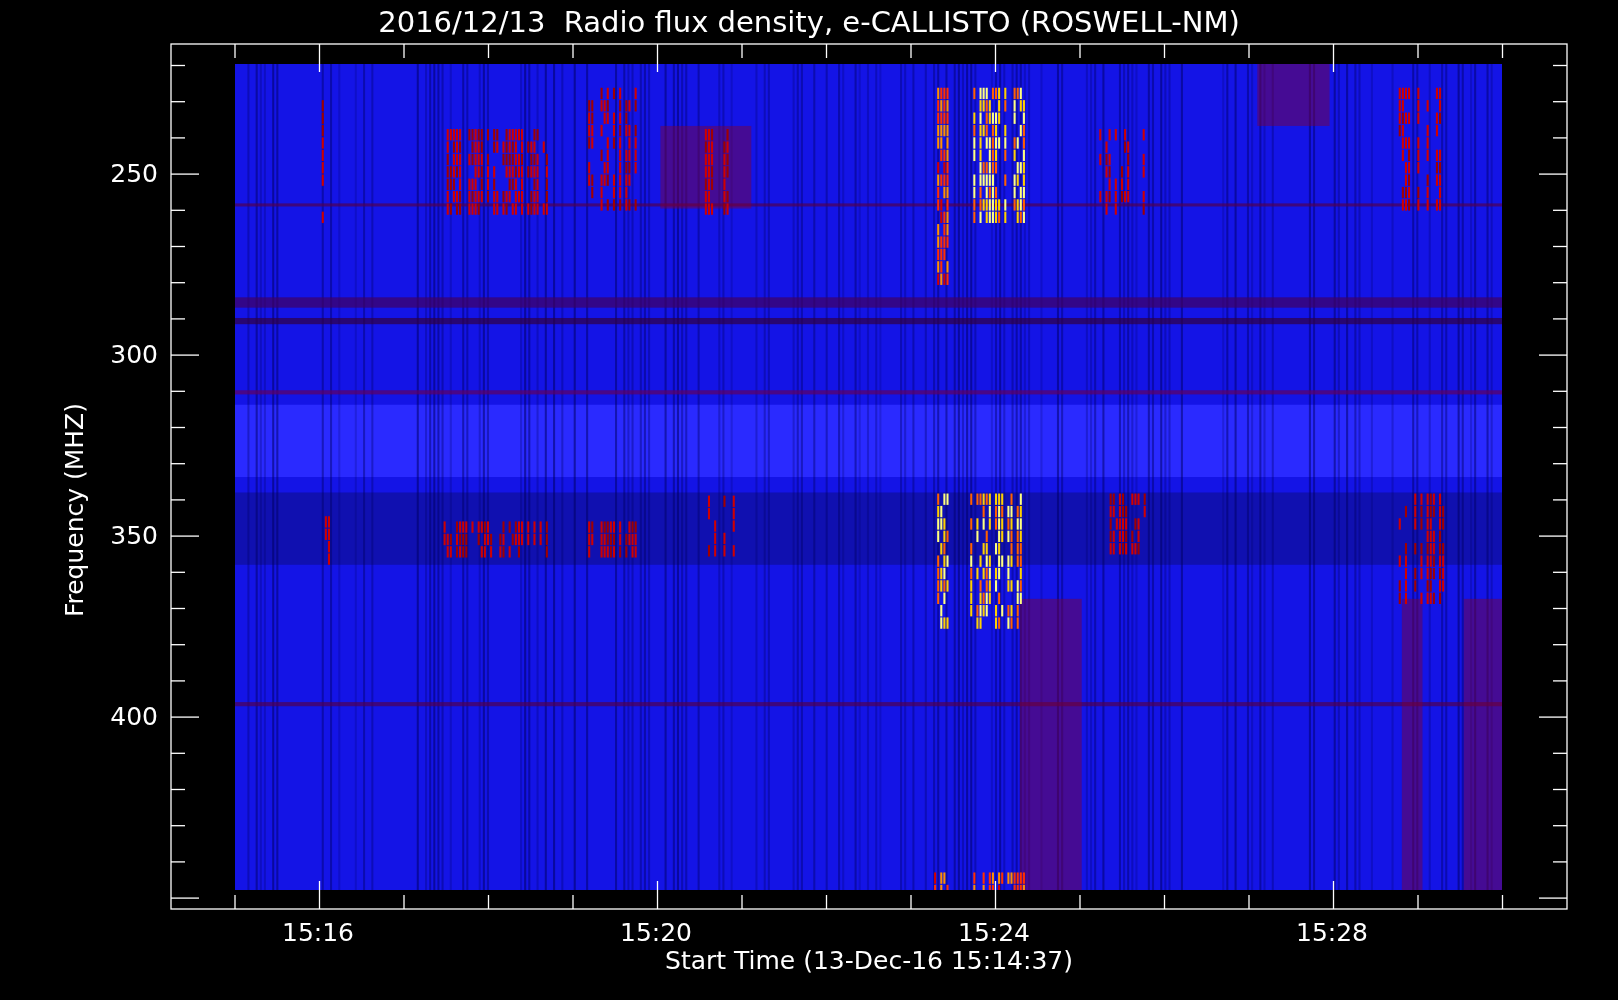 The width and height of the screenshot is (1618, 1000). I want to click on y-axis-label: Frequency (MHZ), so click(74, 510).